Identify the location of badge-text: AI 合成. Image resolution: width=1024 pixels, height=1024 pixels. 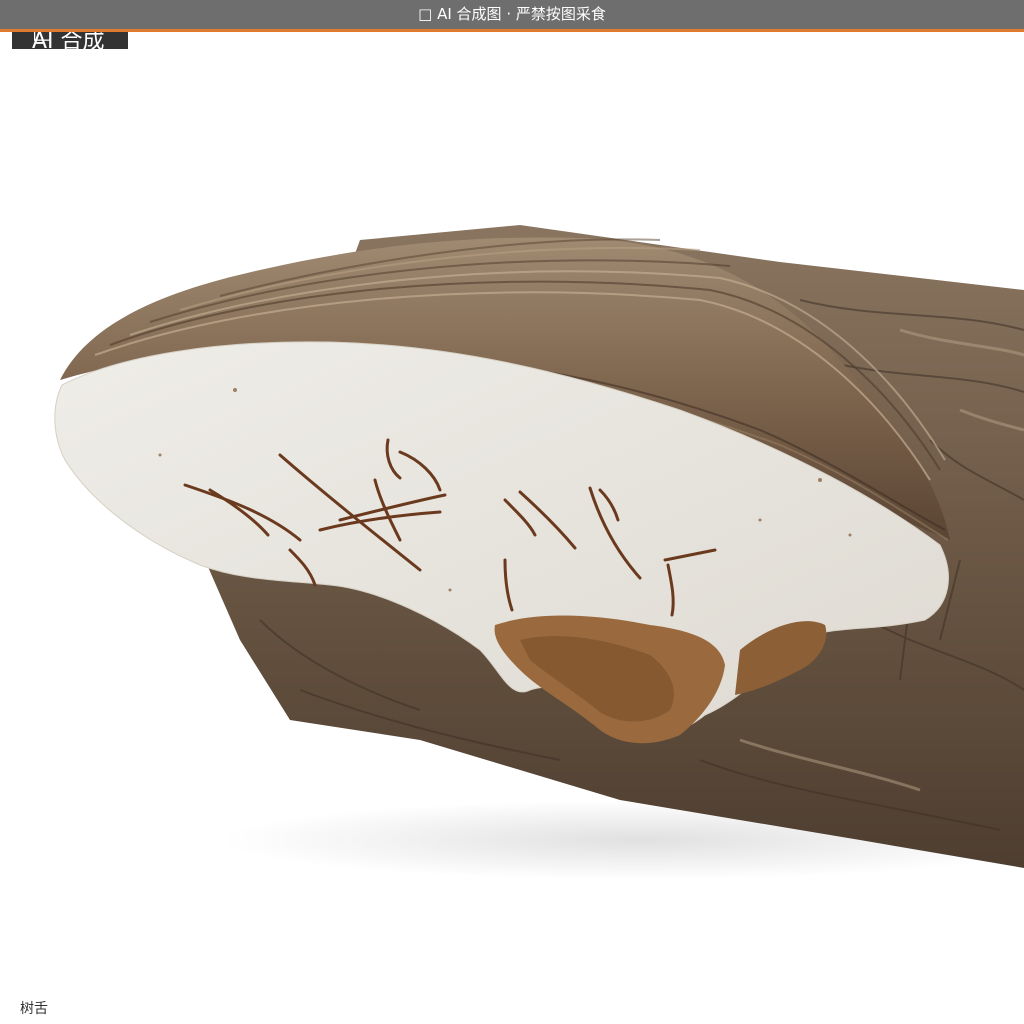
(68, 39).